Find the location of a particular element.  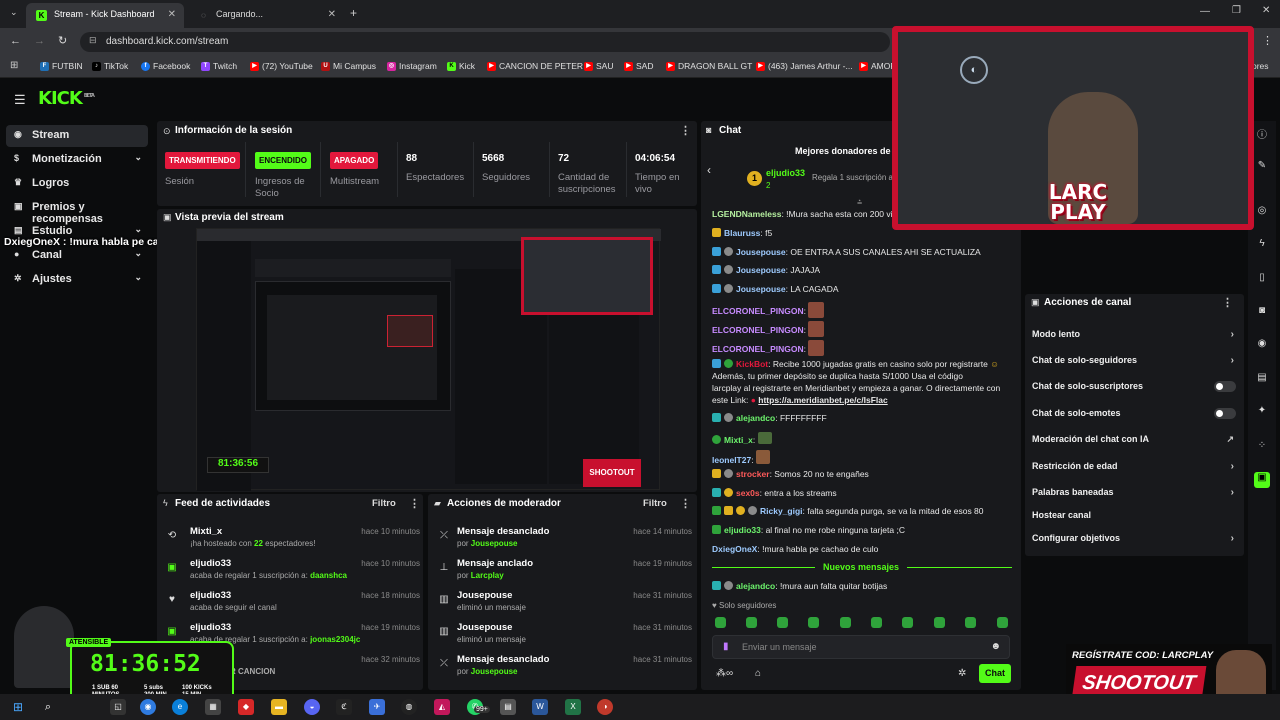

obs-icon: ◍ is located at coordinates (409, 707).